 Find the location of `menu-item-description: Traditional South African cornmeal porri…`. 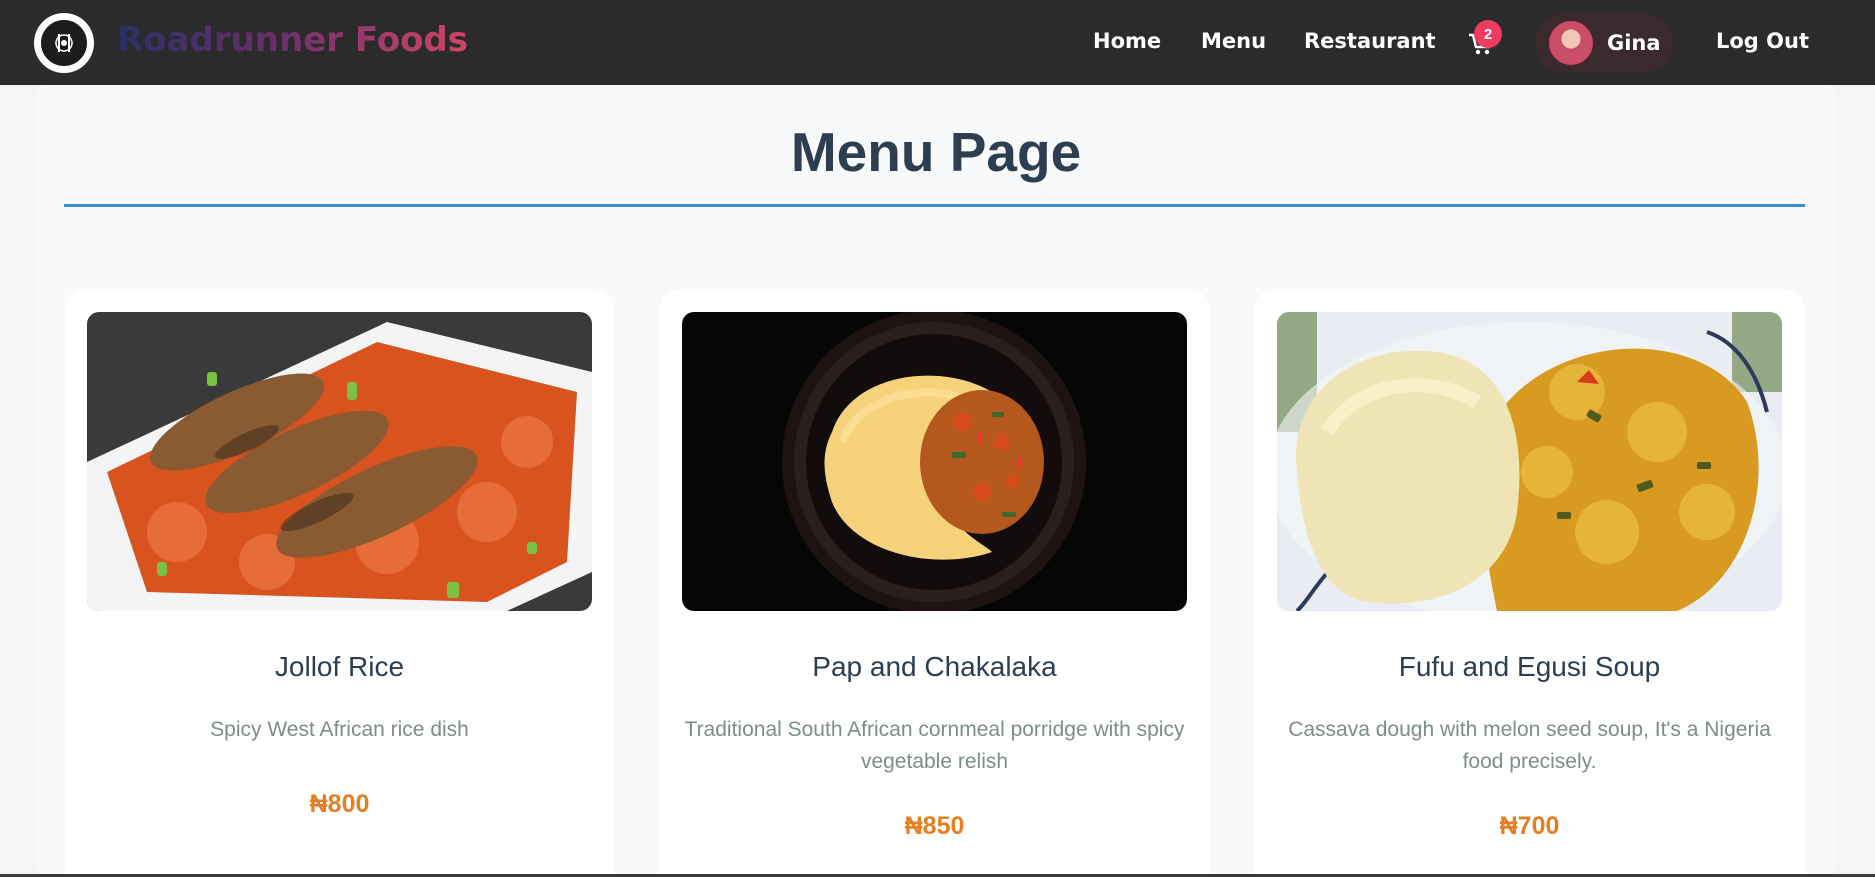

menu-item-description: Traditional South African cornmeal porri… is located at coordinates (934, 745).